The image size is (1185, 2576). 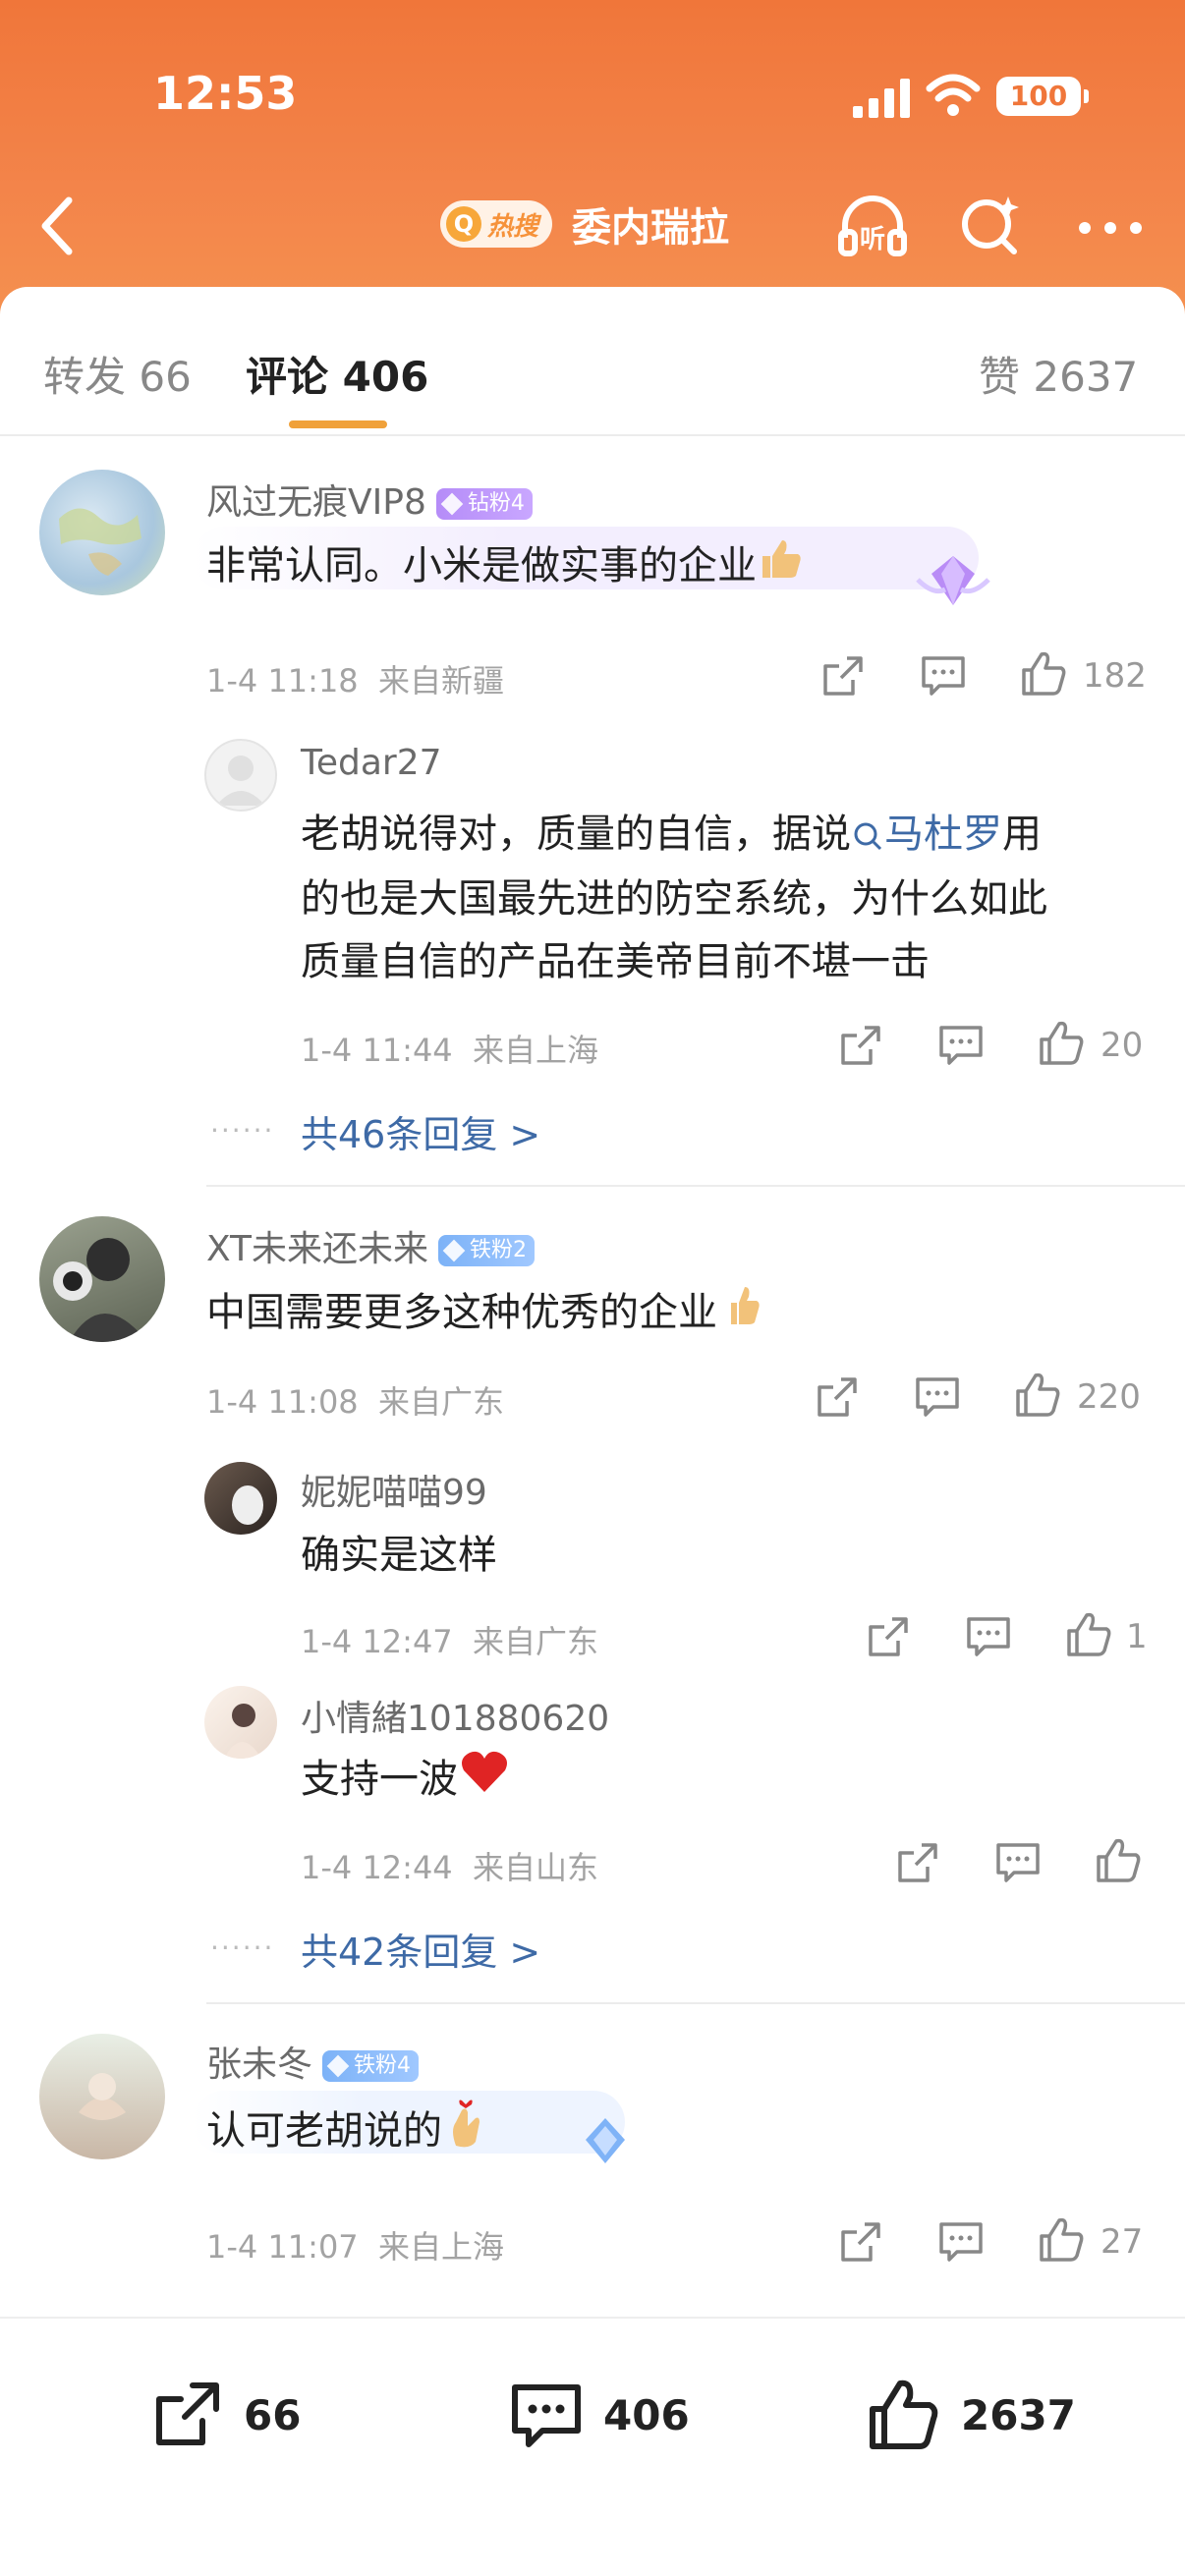 I want to click on username-text: XT未来还未来, so click(x=318, y=1249).